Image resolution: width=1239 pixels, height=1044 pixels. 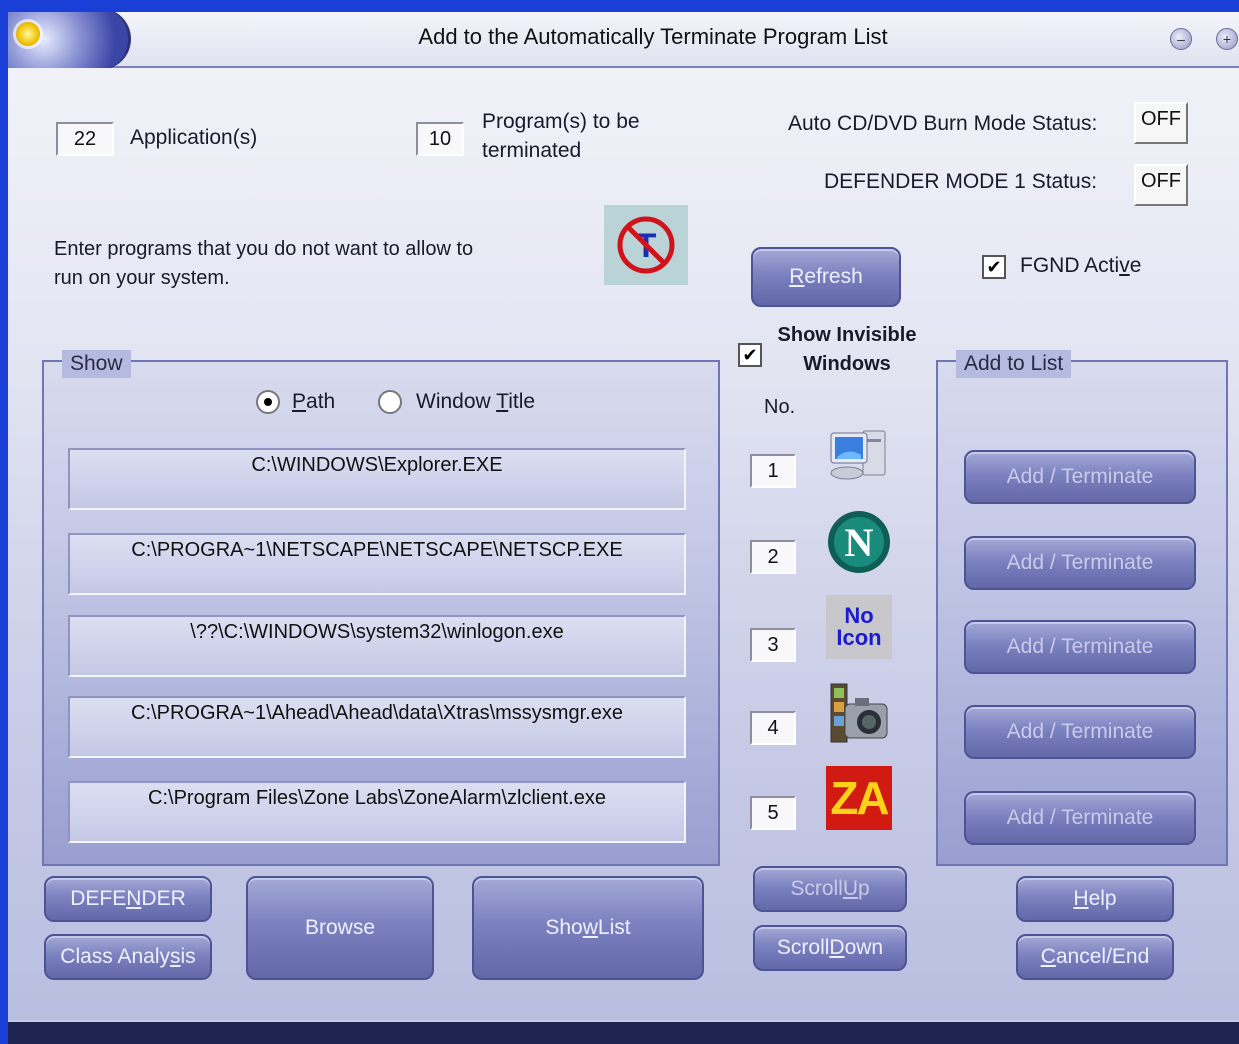 What do you see at coordinates (377, 465) in the screenshot?
I see `path-text: C:\WINDOWS\Explorer.EXE` at bounding box center [377, 465].